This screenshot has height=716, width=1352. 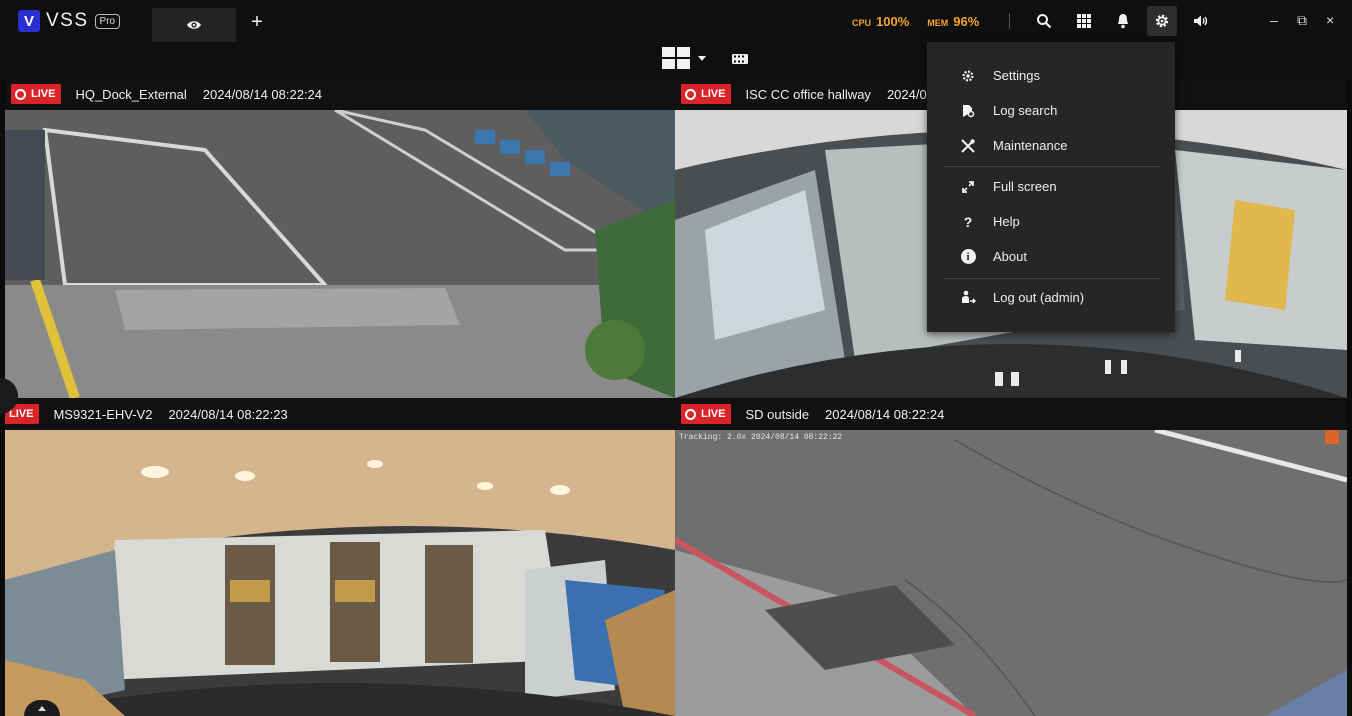 I want to click on fullscreen-icon, so click(x=968, y=187).